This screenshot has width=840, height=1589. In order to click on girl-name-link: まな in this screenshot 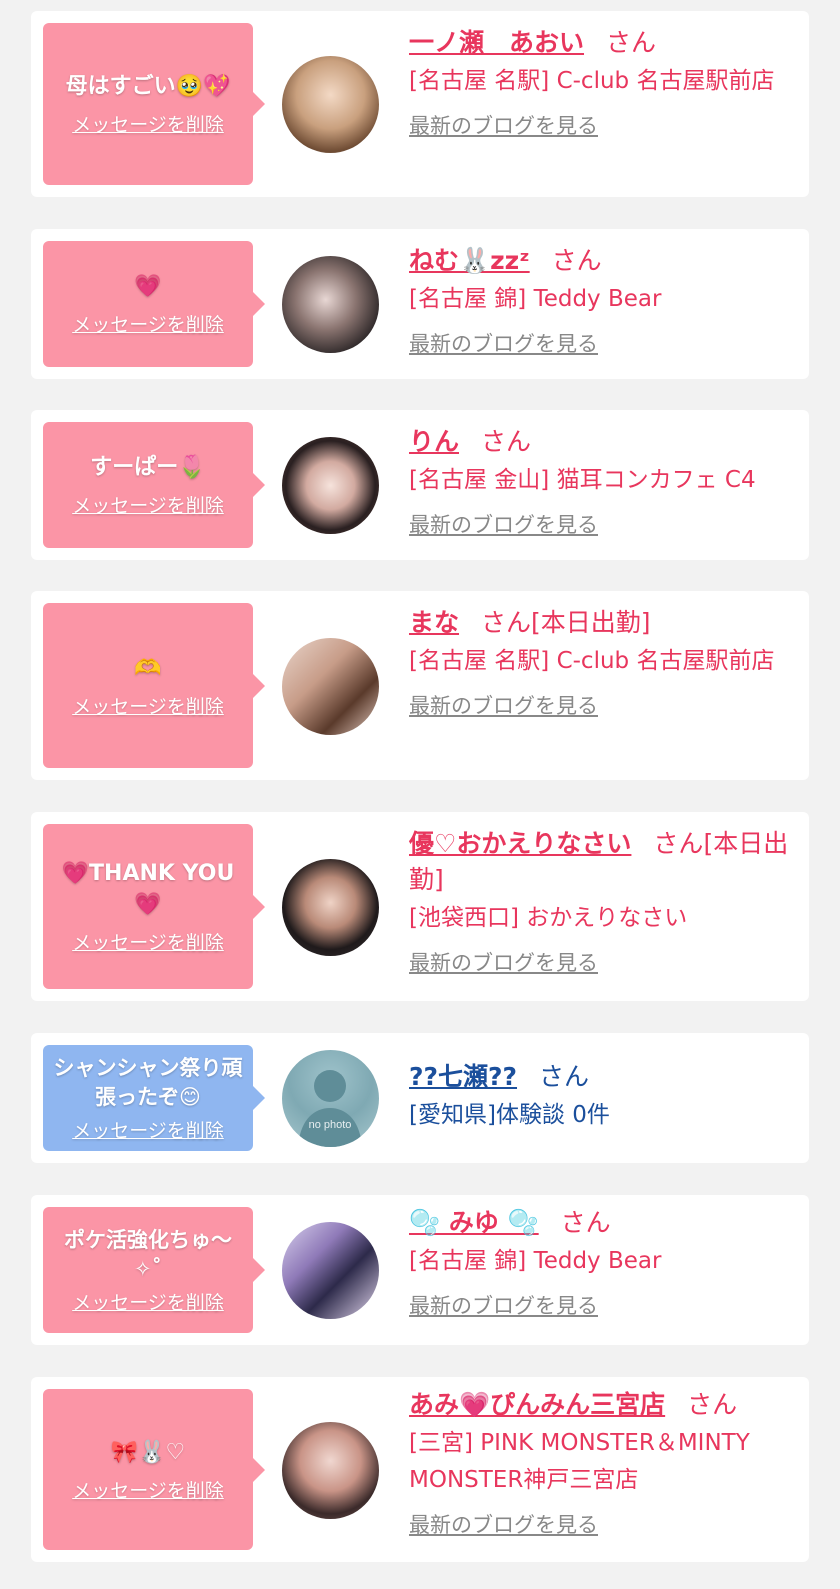, I will do `click(434, 622)`.